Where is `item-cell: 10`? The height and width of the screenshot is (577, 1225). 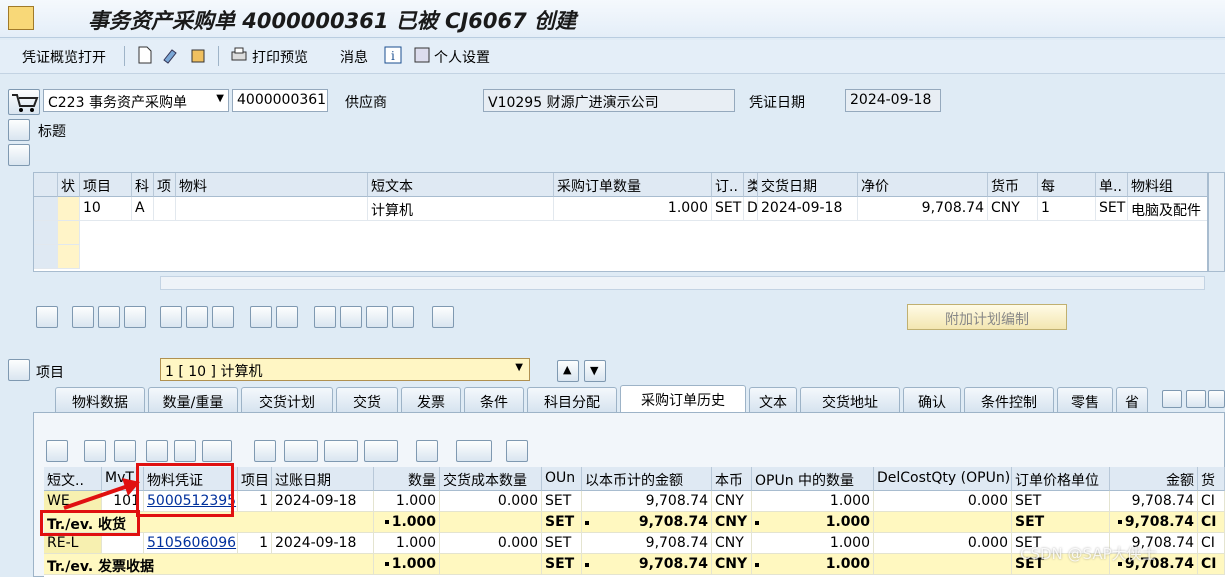
item-cell: 10 is located at coordinates (106, 209).